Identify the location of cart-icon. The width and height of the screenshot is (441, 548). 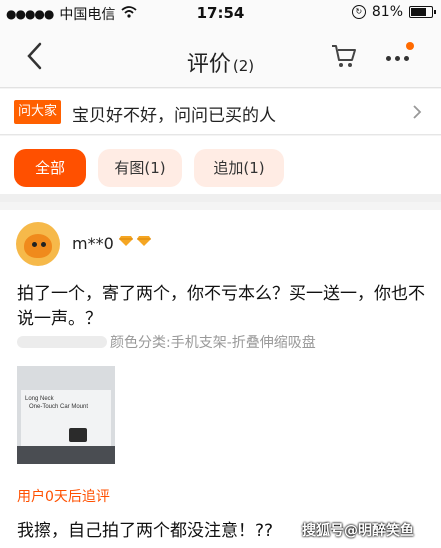
(344, 56).